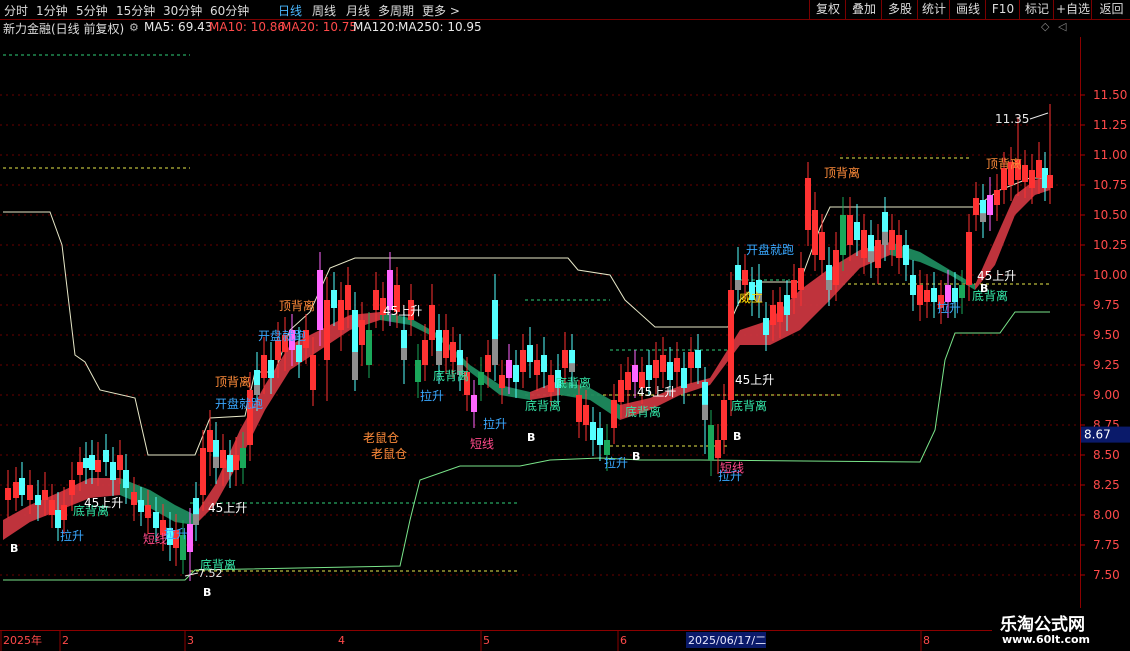 The height and width of the screenshot is (651, 1130). I want to click on tab-5min: 5分钟, so click(92, 10).